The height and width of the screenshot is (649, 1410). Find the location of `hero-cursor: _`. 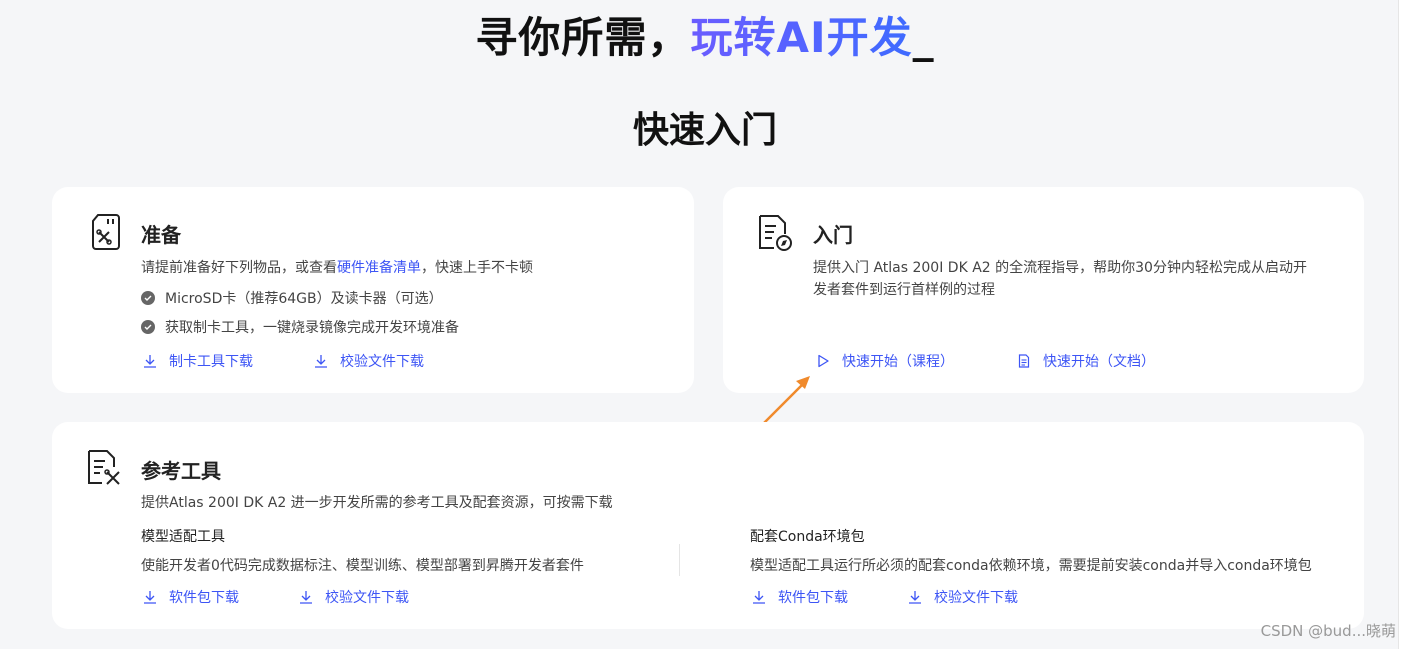

hero-cursor: _ is located at coordinates (923, 37).